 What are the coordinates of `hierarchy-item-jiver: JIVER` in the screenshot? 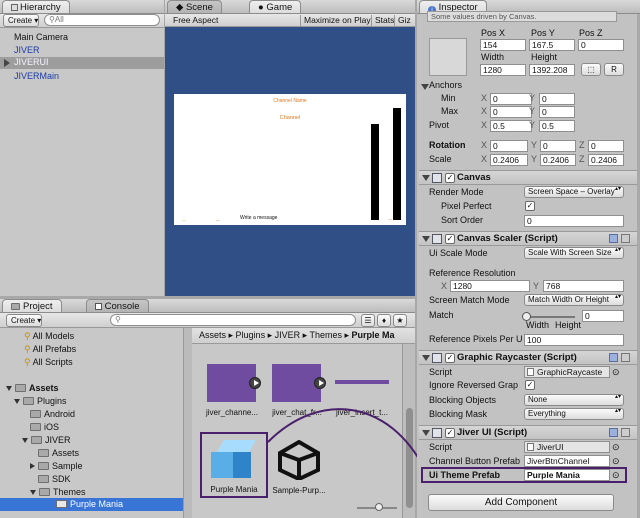 It's located at (27, 50).